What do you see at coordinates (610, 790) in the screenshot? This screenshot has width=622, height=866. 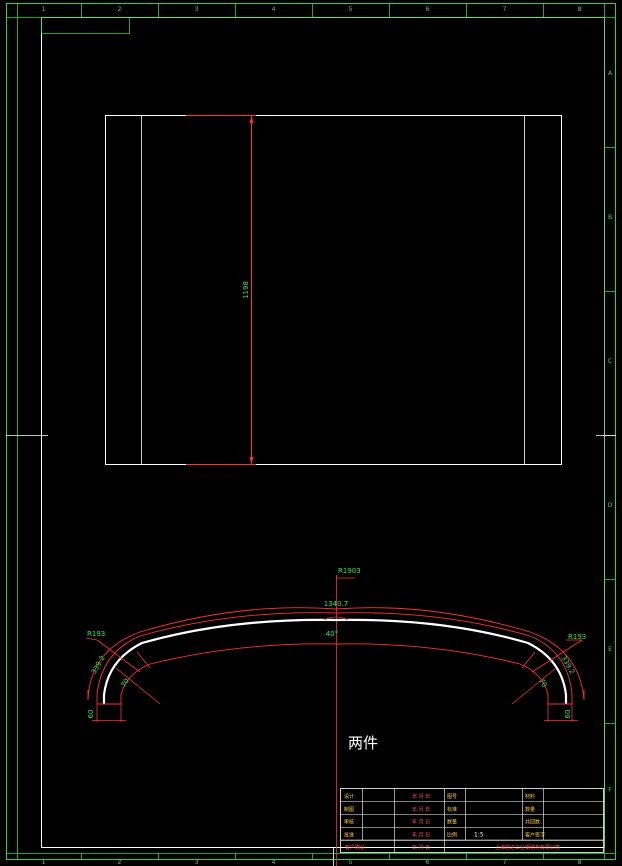 I see `row-label: F` at bounding box center [610, 790].